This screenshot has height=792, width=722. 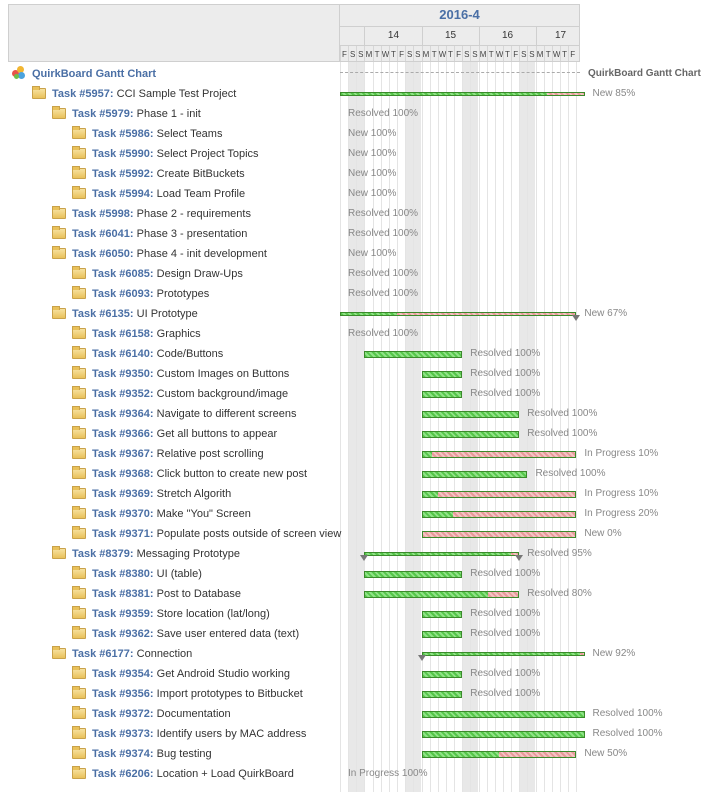 What do you see at coordinates (84, 74) in the screenshot?
I see `root-label: QuirkBoard Gantt Chart` at bounding box center [84, 74].